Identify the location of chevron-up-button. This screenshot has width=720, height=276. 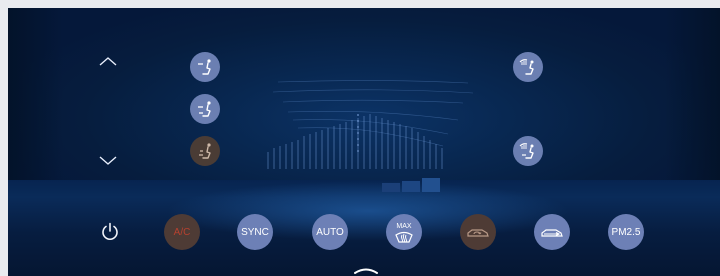
(108, 61).